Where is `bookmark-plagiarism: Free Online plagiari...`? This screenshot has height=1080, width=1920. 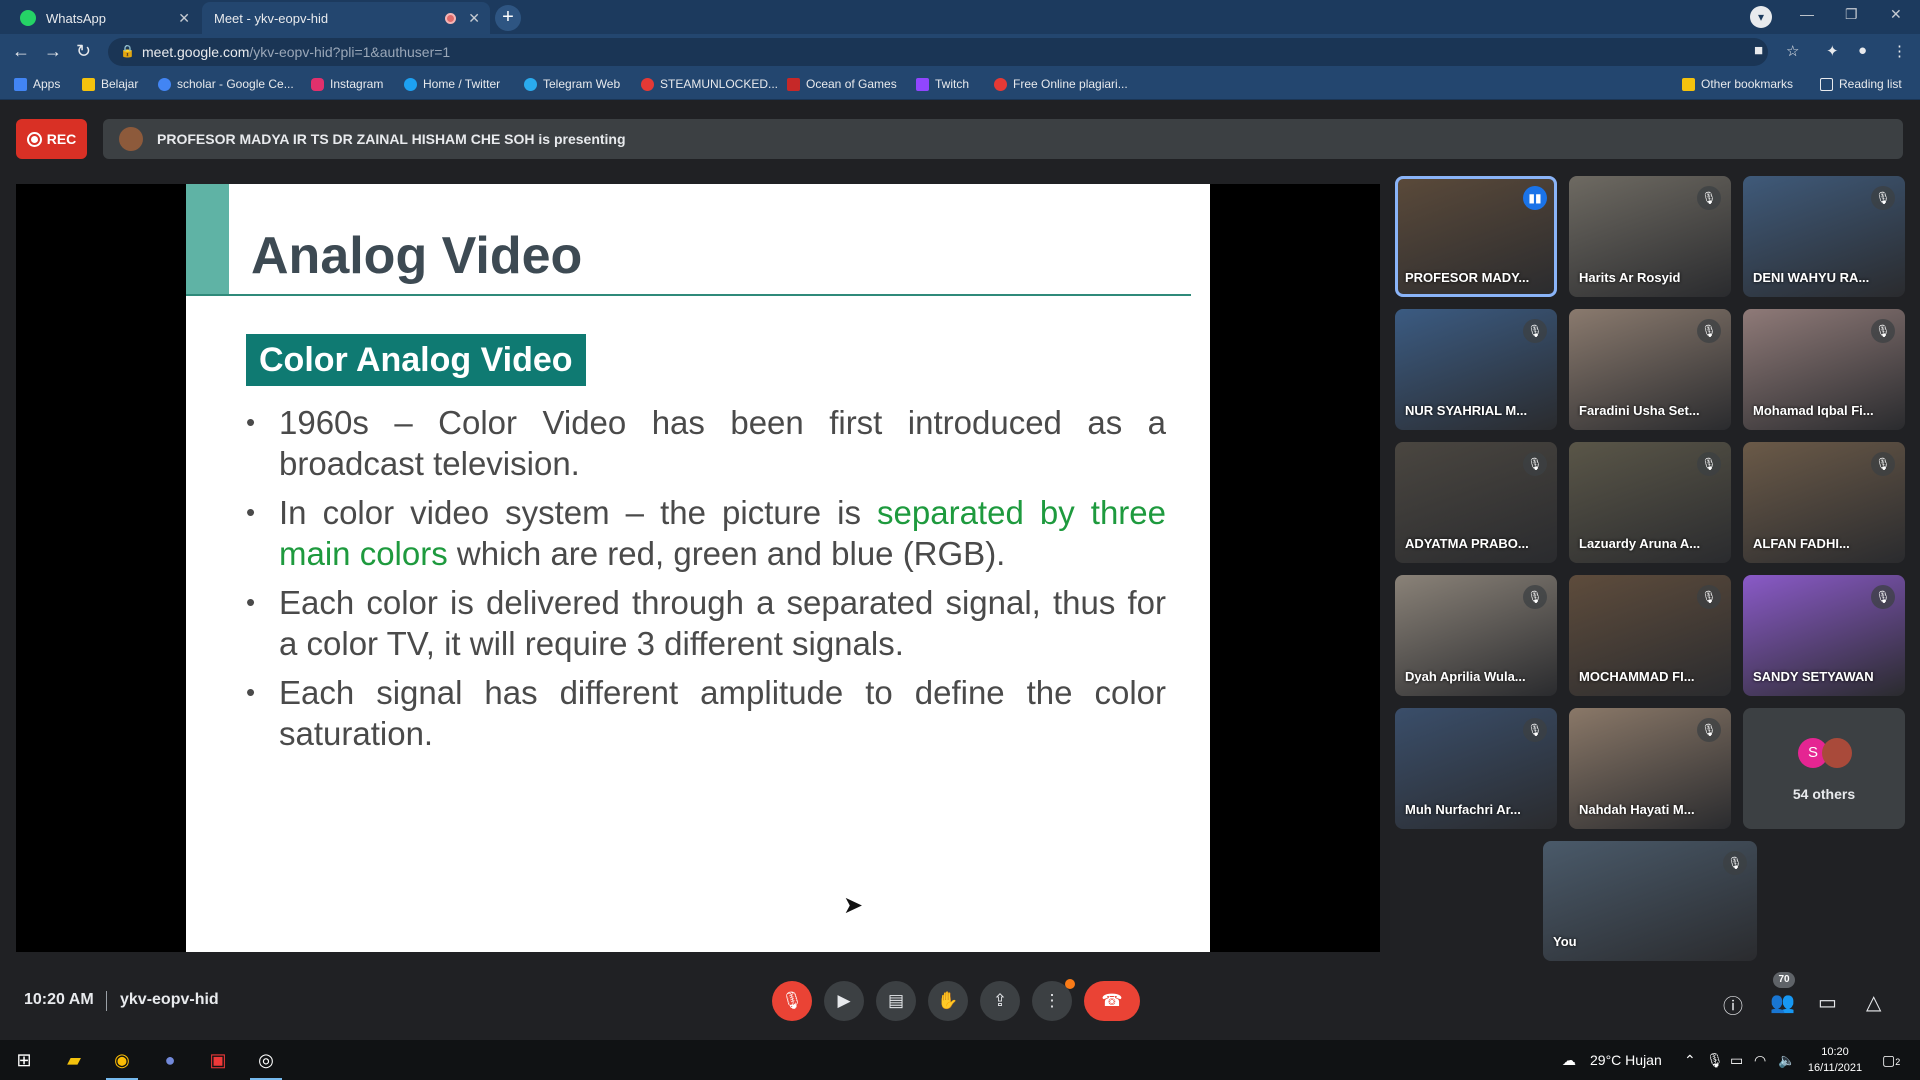 bookmark-plagiarism: Free Online plagiari... is located at coordinates (1061, 84).